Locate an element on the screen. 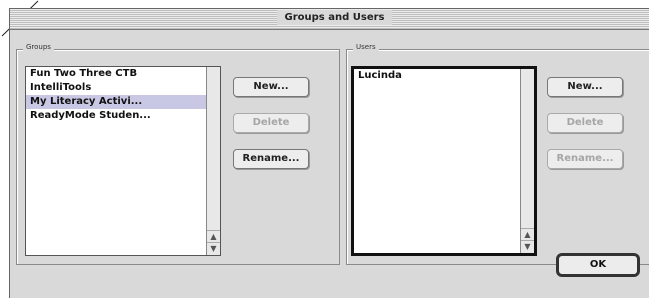 The height and width of the screenshot is (298, 649). group-delete-button: Delete is located at coordinates (271, 123).